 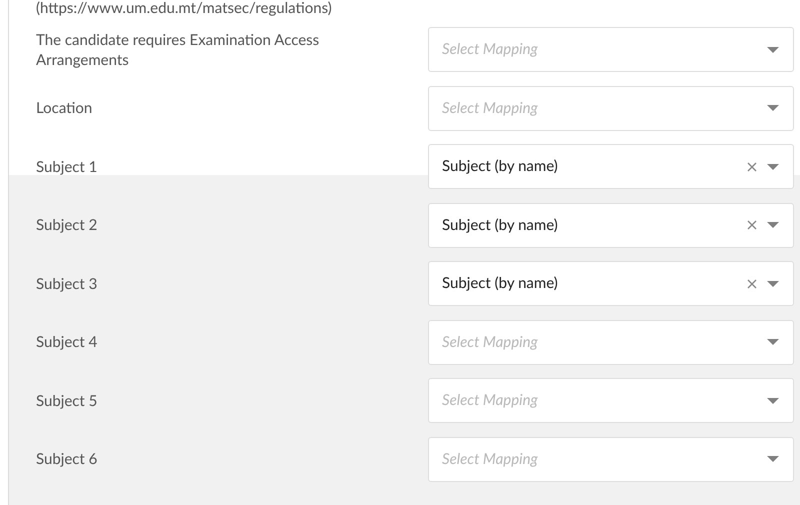 I want to click on field-label: Subject 3, so click(x=67, y=284).